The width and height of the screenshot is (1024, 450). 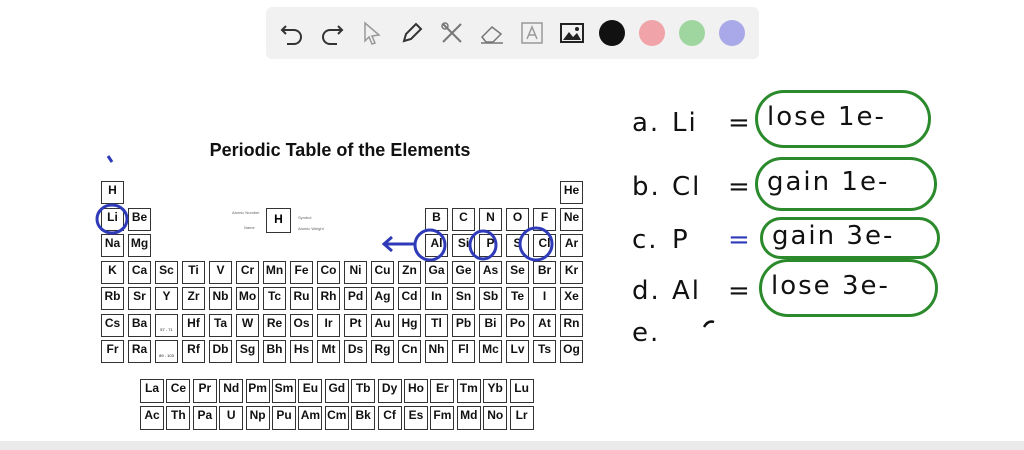 I want to click on element-cell-I: I, so click(x=544, y=298).